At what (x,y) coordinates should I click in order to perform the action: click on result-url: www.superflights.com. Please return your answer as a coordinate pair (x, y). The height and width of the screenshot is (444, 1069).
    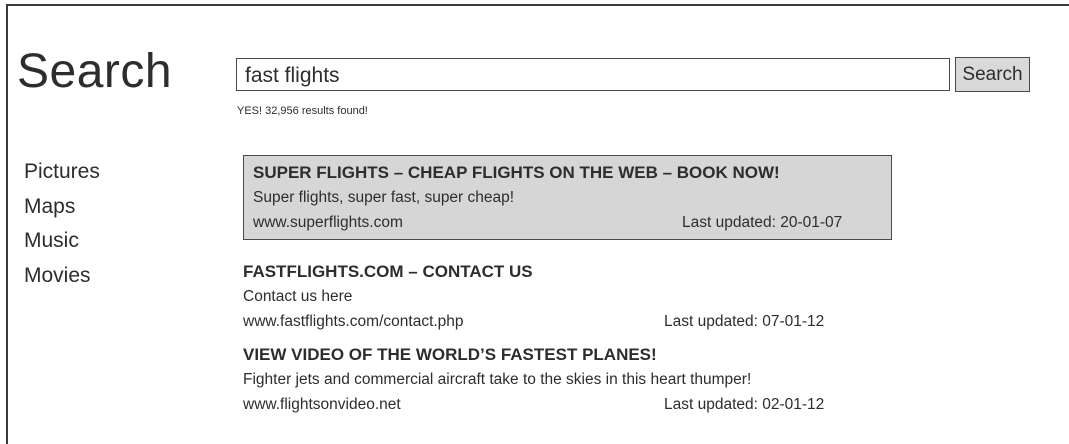
    Looking at the image, I should click on (328, 222).